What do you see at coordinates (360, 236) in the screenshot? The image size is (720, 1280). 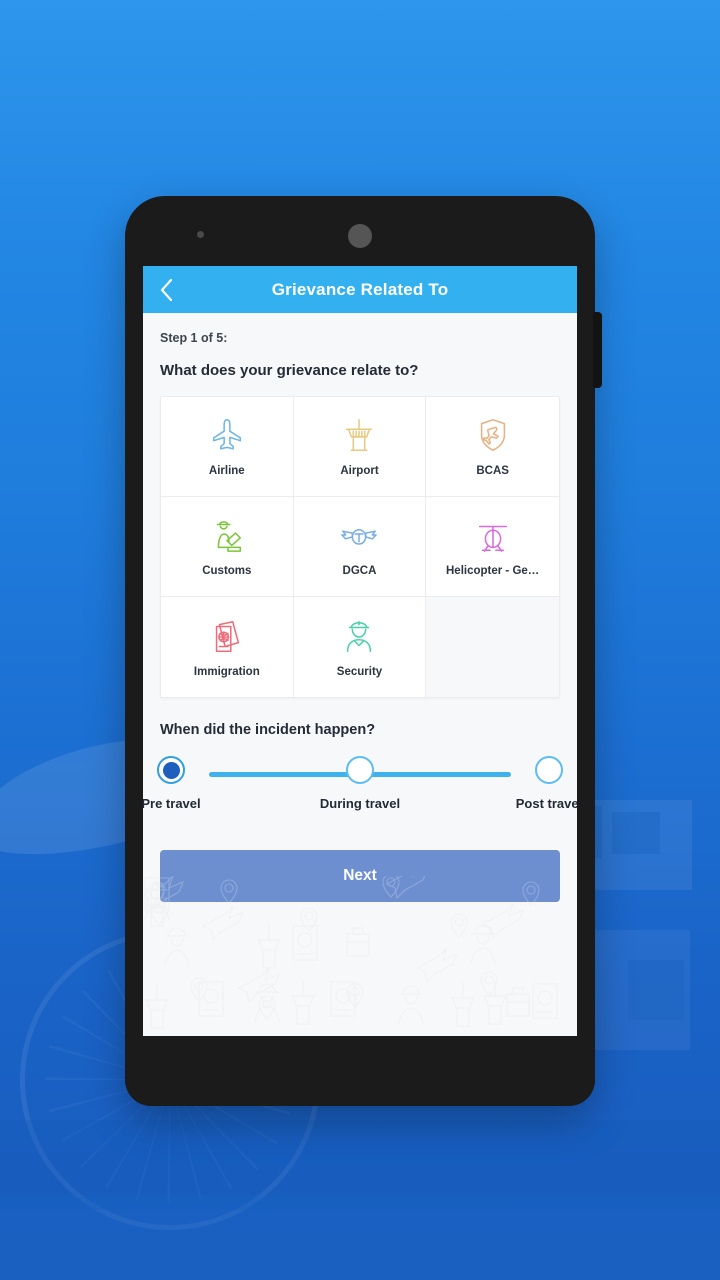 I see `phone-speaker-grill` at bounding box center [360, 236].